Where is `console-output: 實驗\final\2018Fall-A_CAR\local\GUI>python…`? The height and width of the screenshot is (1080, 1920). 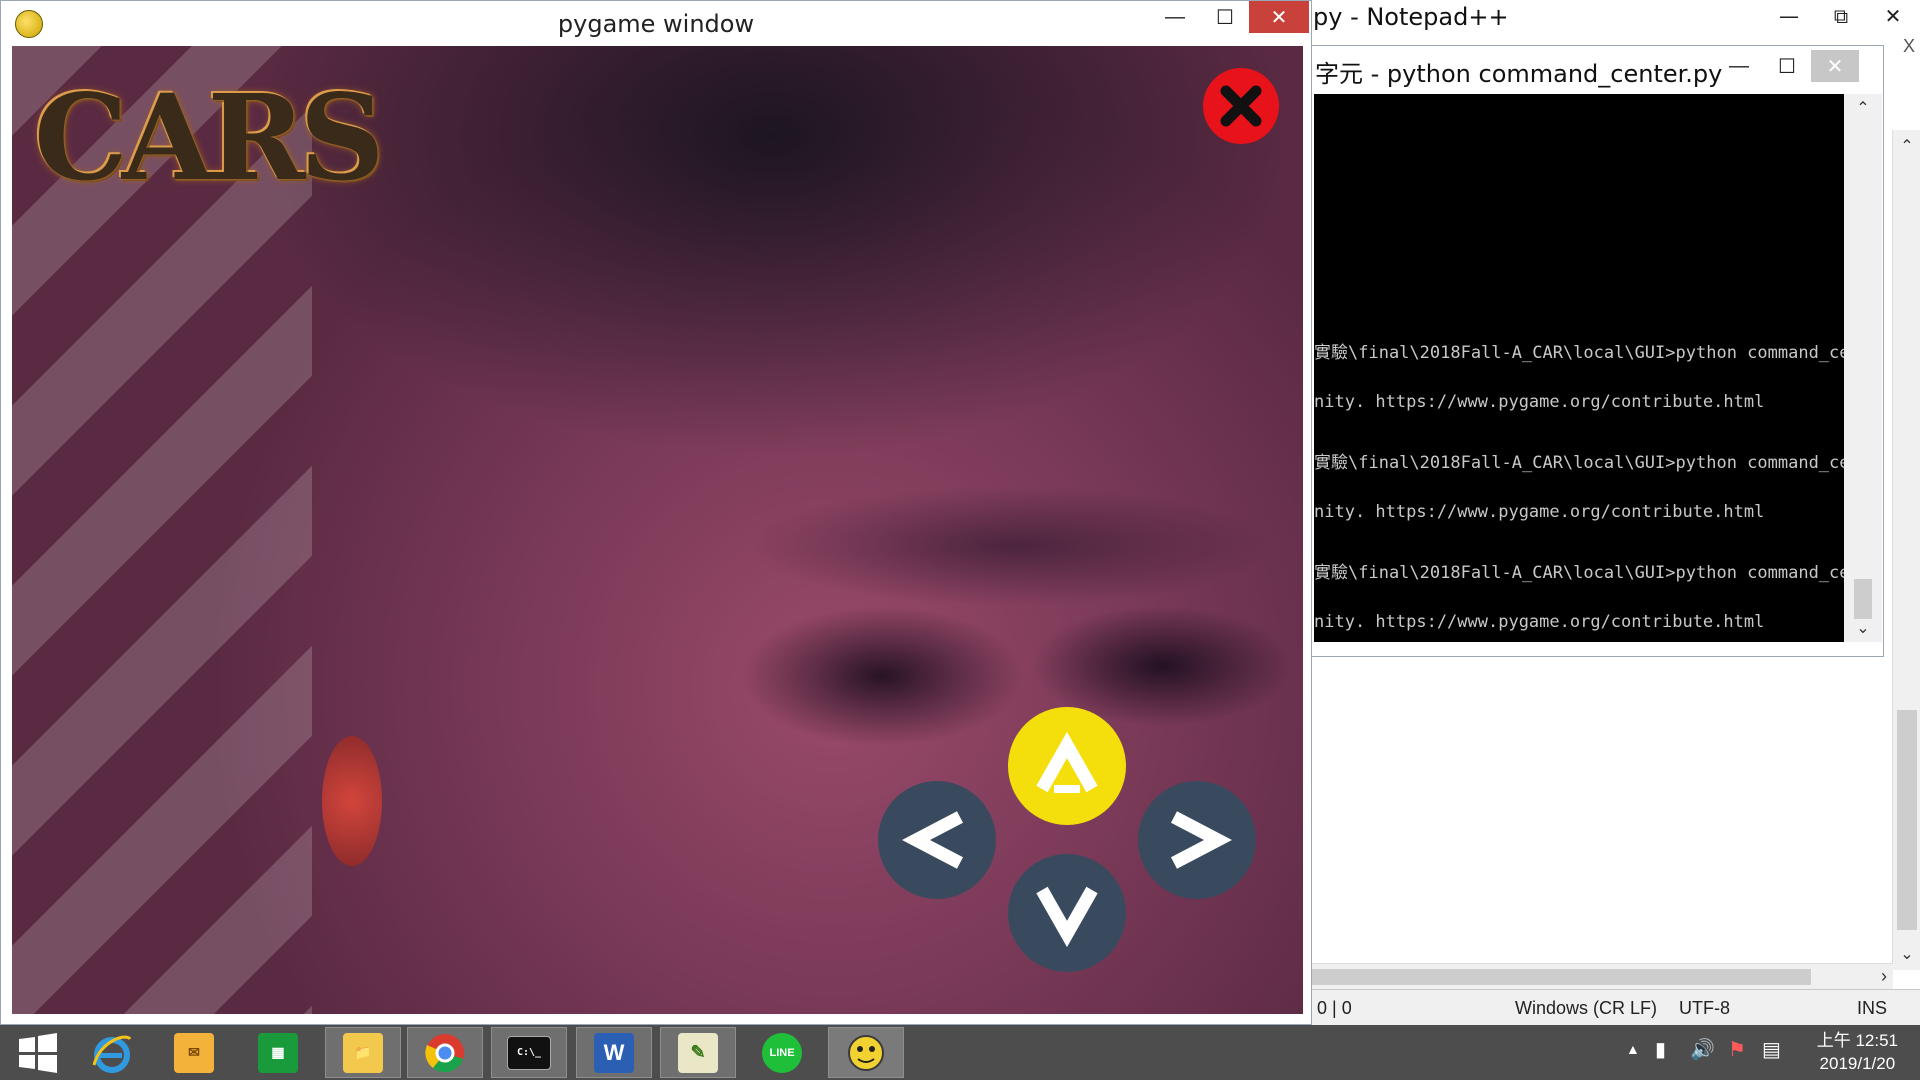
console-output: 實驗\final\2018Fall-A_CAR\local\GUI>python… is located at coordinates (1579, 368).